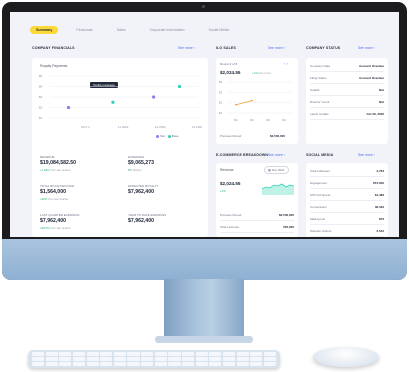 Image resolution: width=409 pixels, height=372 pixels. What do you see at coordinates (276, 155) in the screenshot?
I see `ecommerce-see-more-link: See more ›` at bounding box center [276, 155].